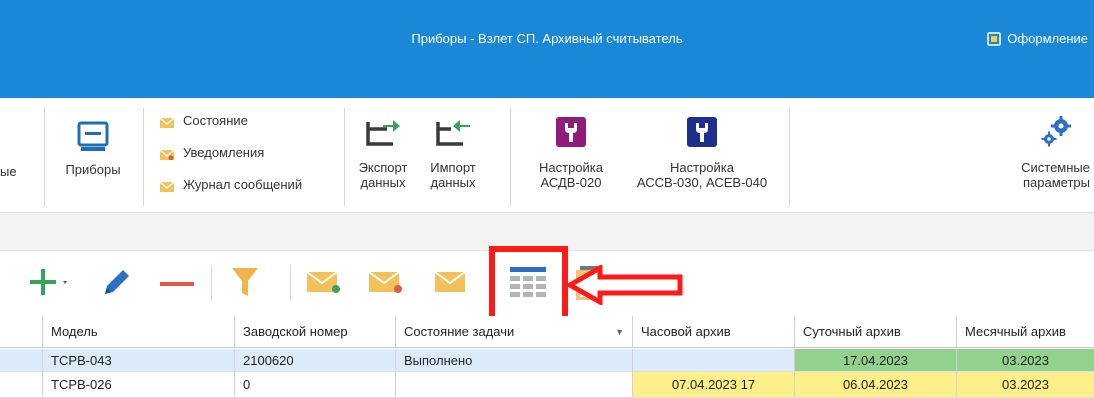  What do you see at coordinates (453, 132) in the screenshot?
I see `import-icon` at bounding box center [453, 132].